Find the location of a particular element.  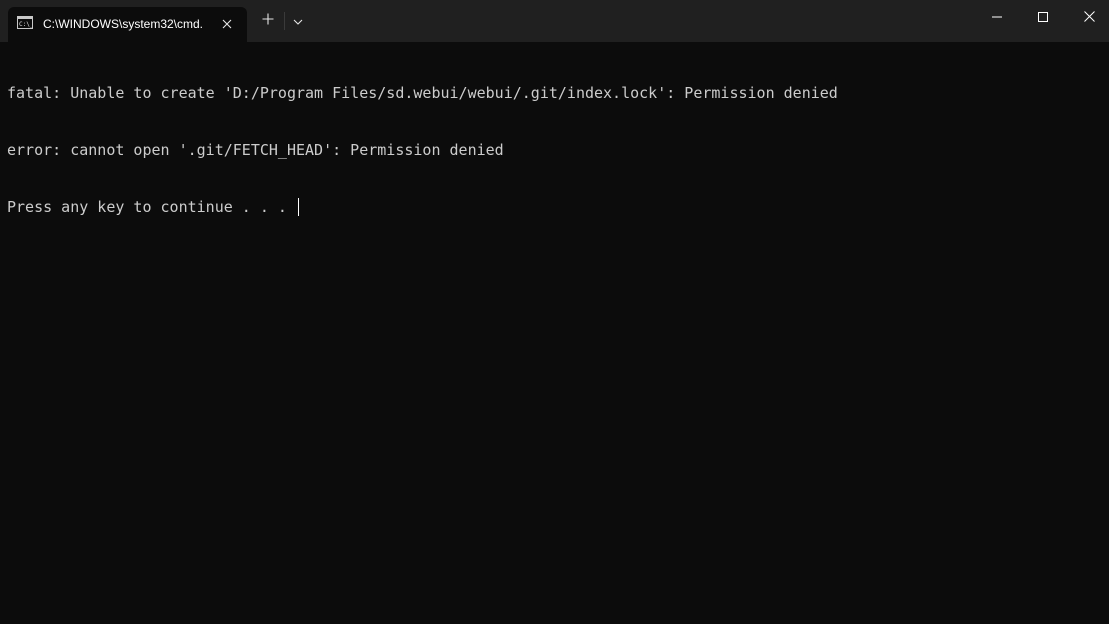

maximize-icon is located at coordinates (1043, 18).